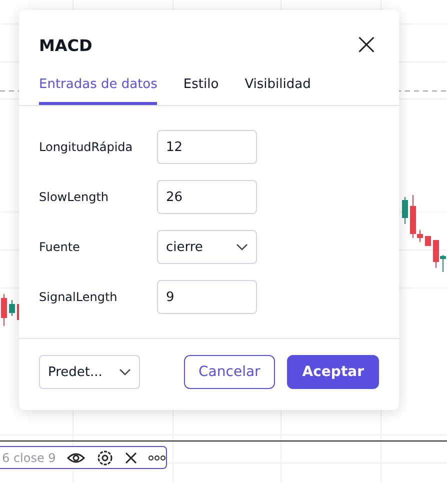 The width and height of the screenshot is (447, 483). What do you see at coordinates (131, 457) in the screenshot?
I see `close-icon` at bounding box center [131, 457].